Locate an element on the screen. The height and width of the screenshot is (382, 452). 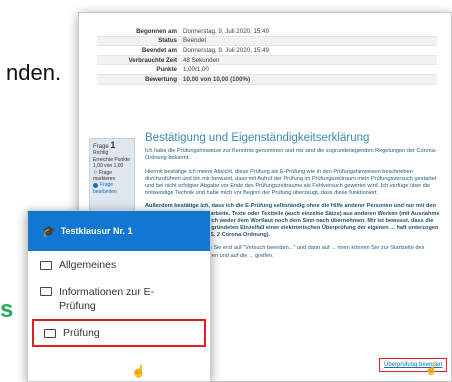
edit-question-link: Frage bearbeiten is located at coordinates (112, 188).